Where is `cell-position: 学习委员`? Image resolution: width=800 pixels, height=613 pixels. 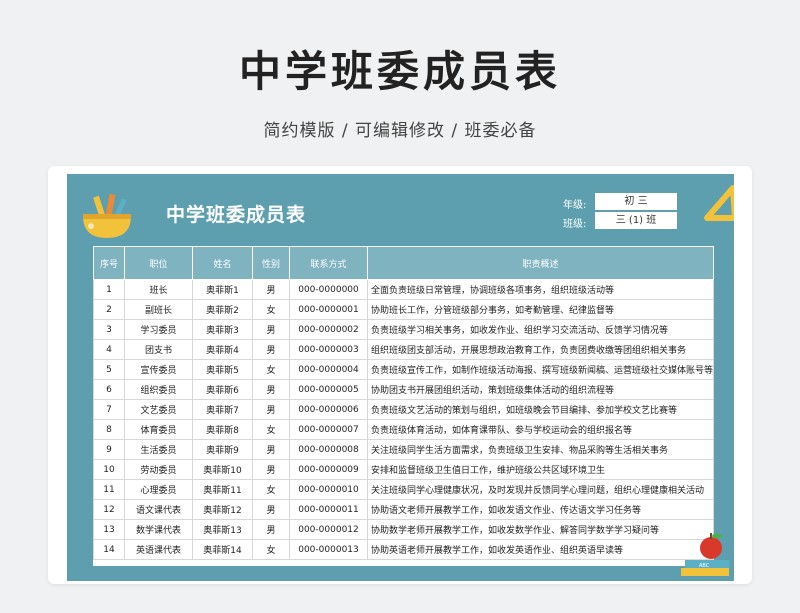
cell-position: 学习委员 is located at coordinates (158, 329).